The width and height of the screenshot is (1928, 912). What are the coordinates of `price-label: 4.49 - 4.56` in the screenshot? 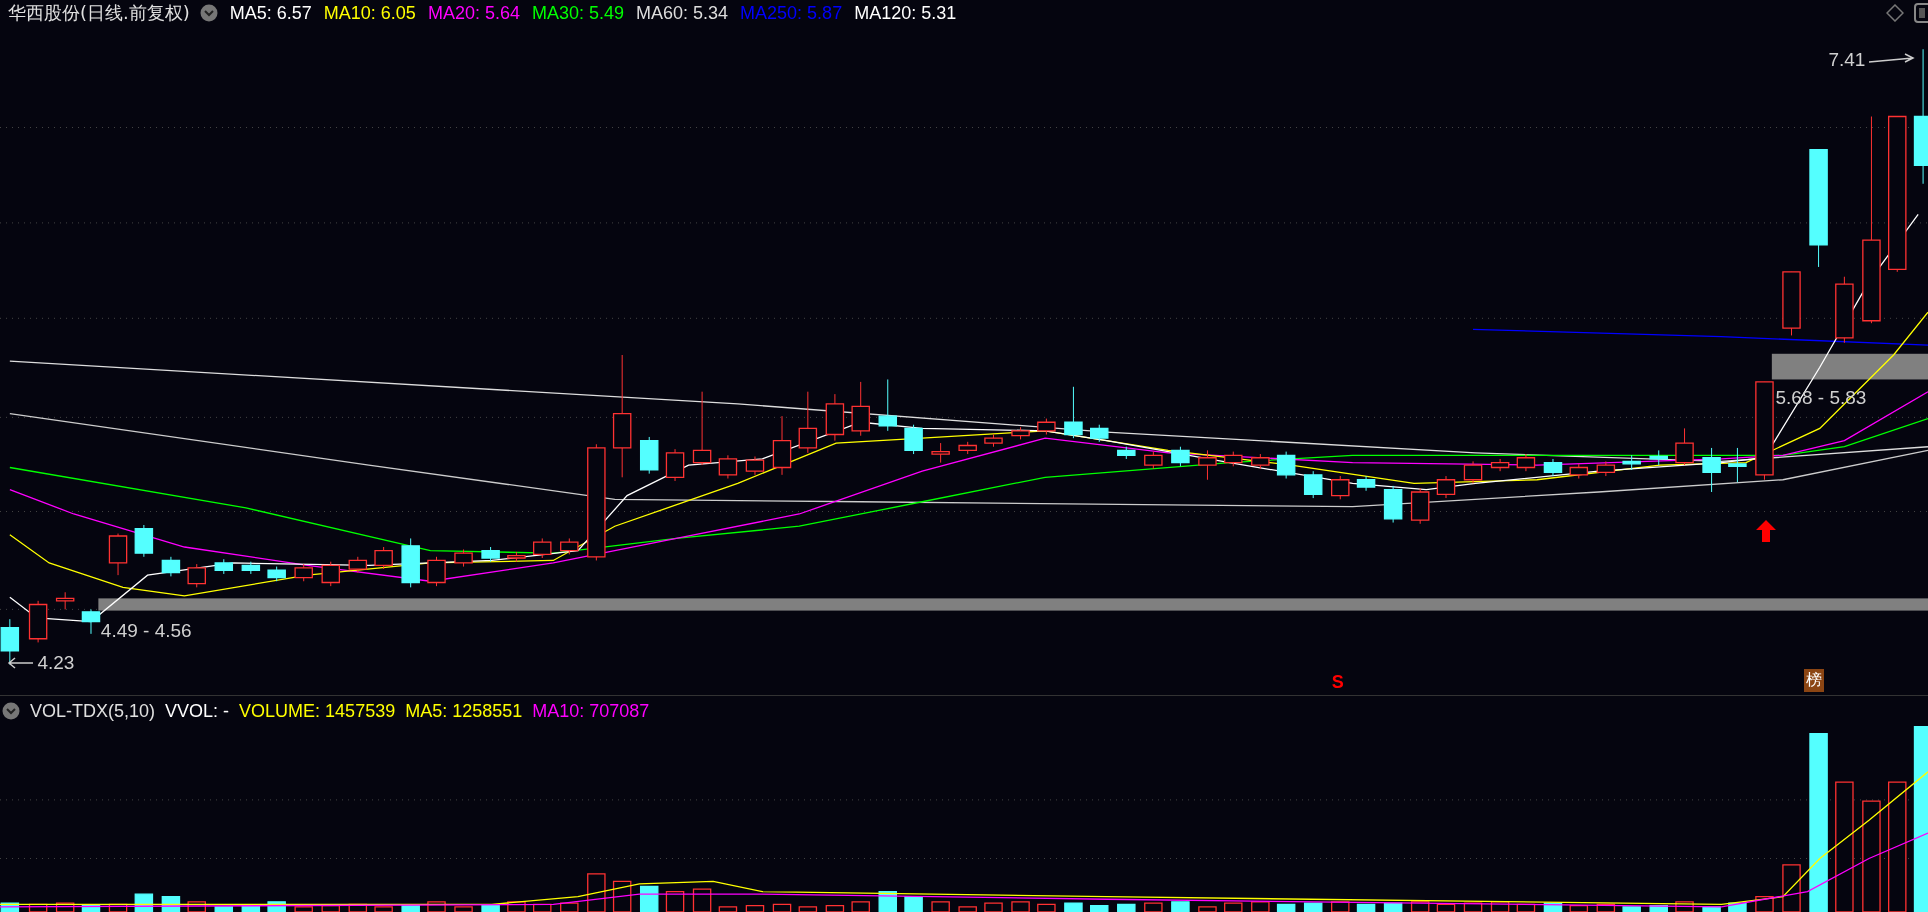 It's located at (146, 631).